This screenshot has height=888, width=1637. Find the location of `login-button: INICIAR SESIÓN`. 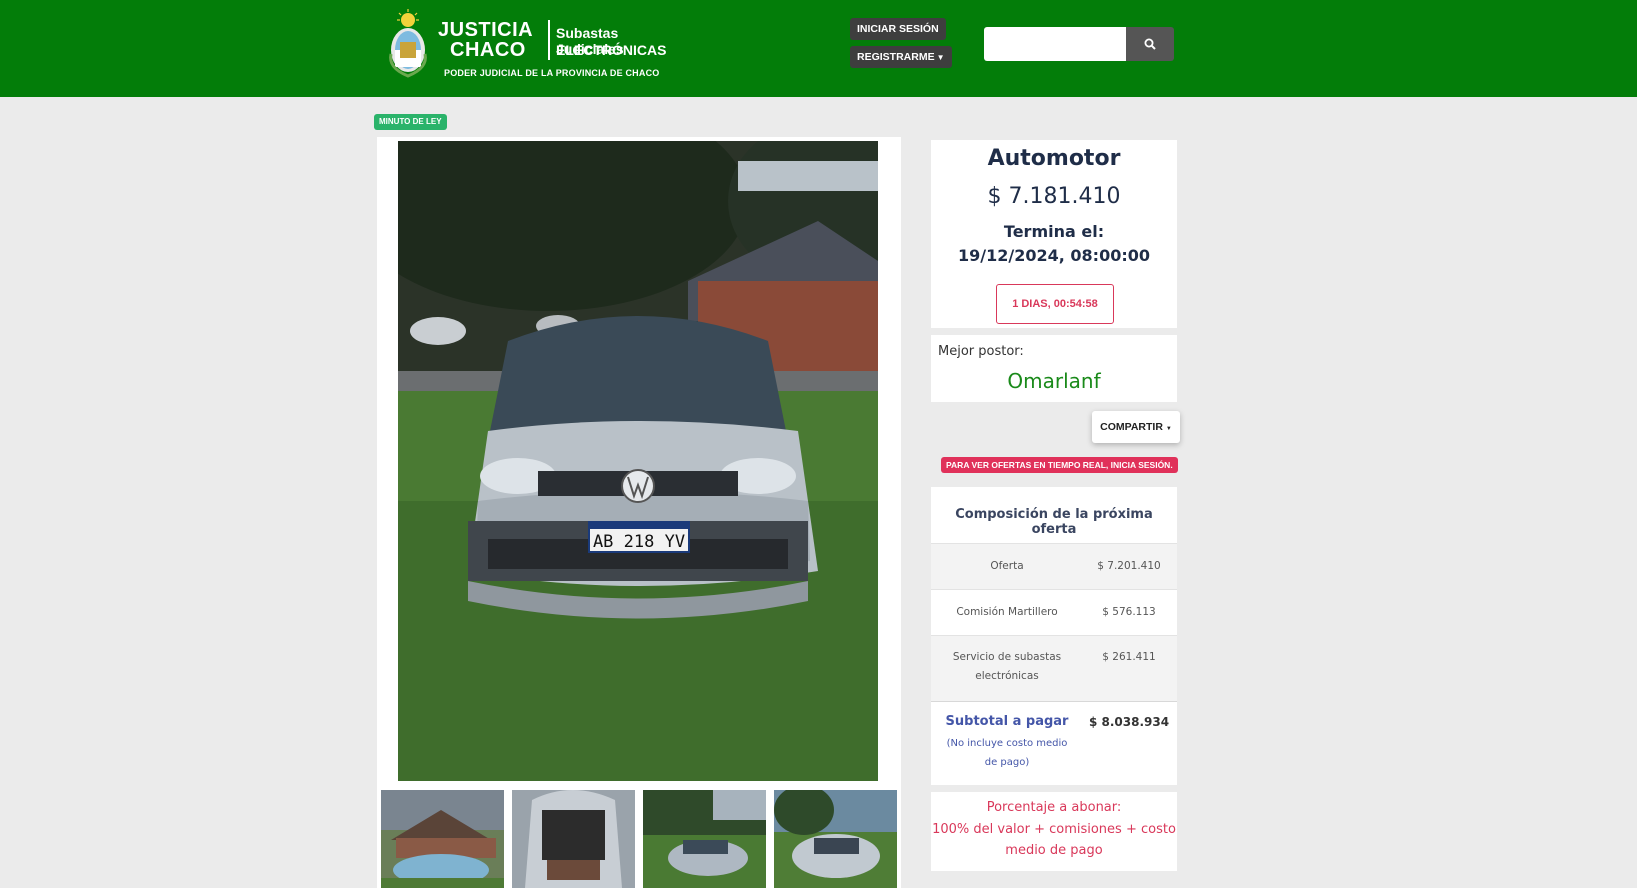

login-button: INICIAR SESIÓN is located at coordinates (898, 29).